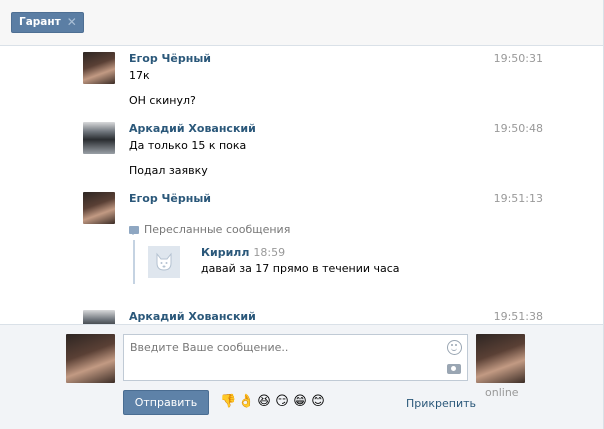  Describe the element at coordinates (188, 145) in the screenshot. I see `message-text: Да только 15 к пока` at that location.